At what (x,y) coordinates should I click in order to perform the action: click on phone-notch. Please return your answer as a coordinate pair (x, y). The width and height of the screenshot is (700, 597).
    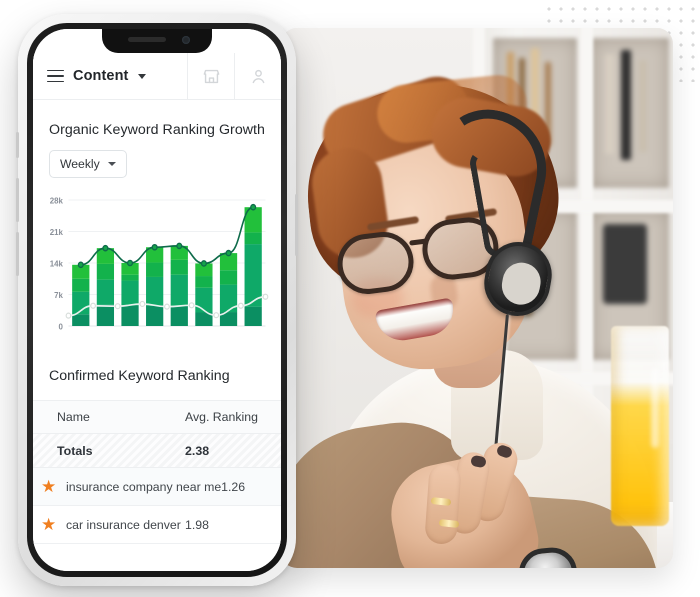
    Looking at the image, I should click on (157, 41).